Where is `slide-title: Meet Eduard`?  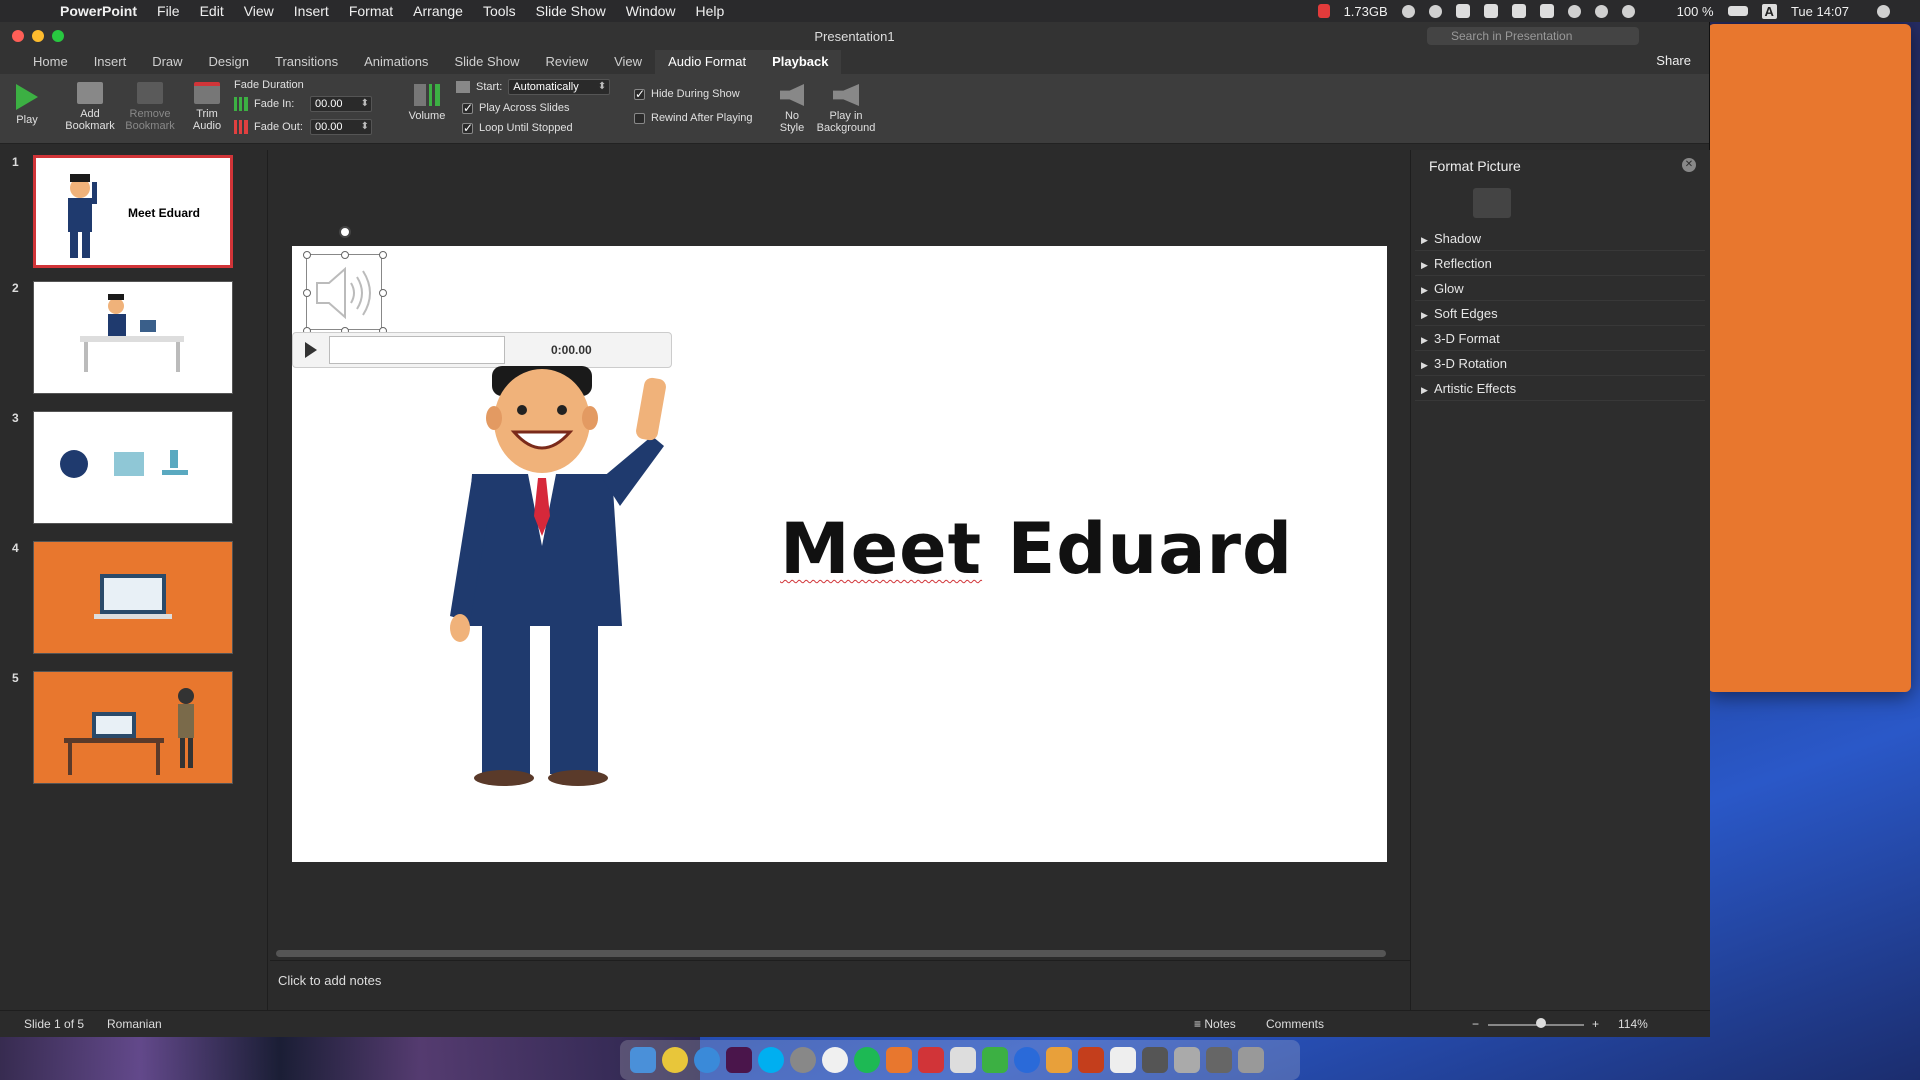
slide-title: Meet Eduard is located at coordinates (1036, 549).